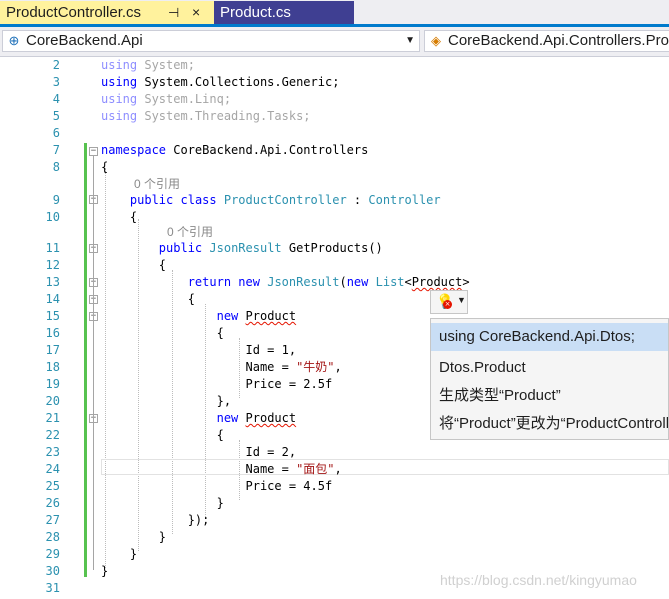 The image size is (669, 599). Describe the element at coordinates (206, 116) in the screenshot. I see `code-line: using System.Threading.Tasks;` at that location.